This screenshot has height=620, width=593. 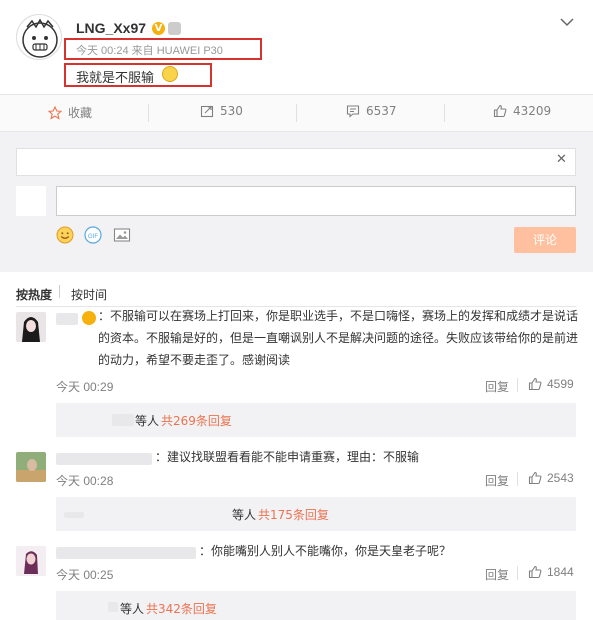 What do you see at coordinates (381, 111) in the screenshot?
I see `comment-count: 6537` at bounding box center [381, 111].